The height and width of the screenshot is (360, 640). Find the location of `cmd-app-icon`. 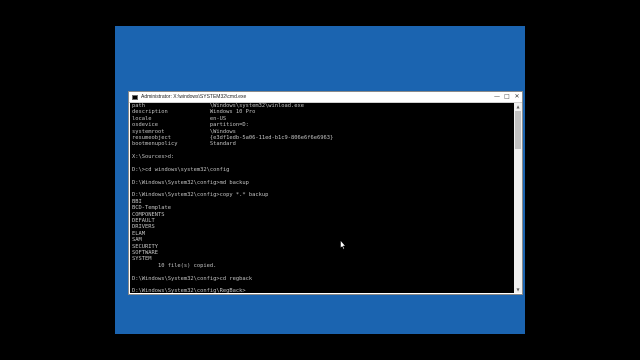

cmd-app-icon is located at coordinates (135, 97).